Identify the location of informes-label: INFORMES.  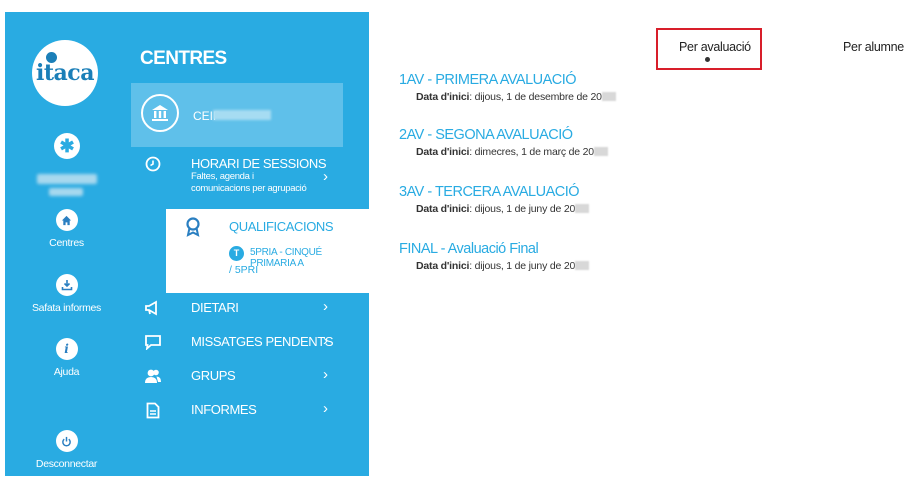
(224, 409).